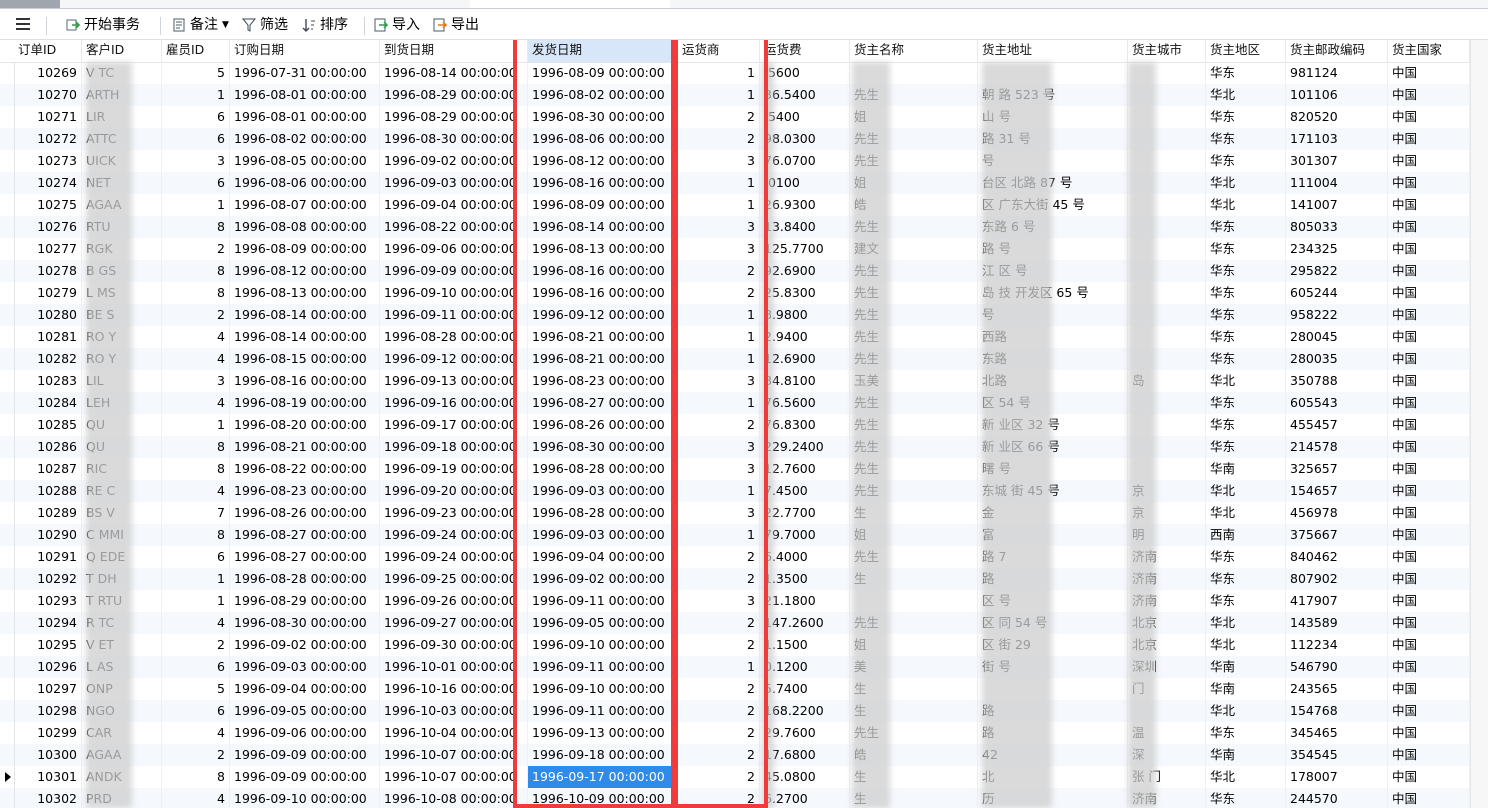 The image size is (1488, 808). Describe the element at coordinates (1337, 711) in the screenshot. I see `cell-ship-postal-code: 154768` at that location.